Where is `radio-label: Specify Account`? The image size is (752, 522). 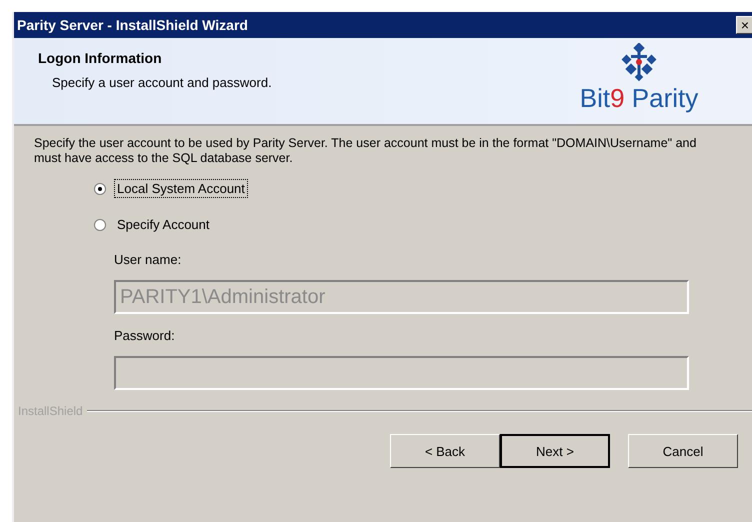 radio-label: Specify Account is located at coordinates (163, 224).